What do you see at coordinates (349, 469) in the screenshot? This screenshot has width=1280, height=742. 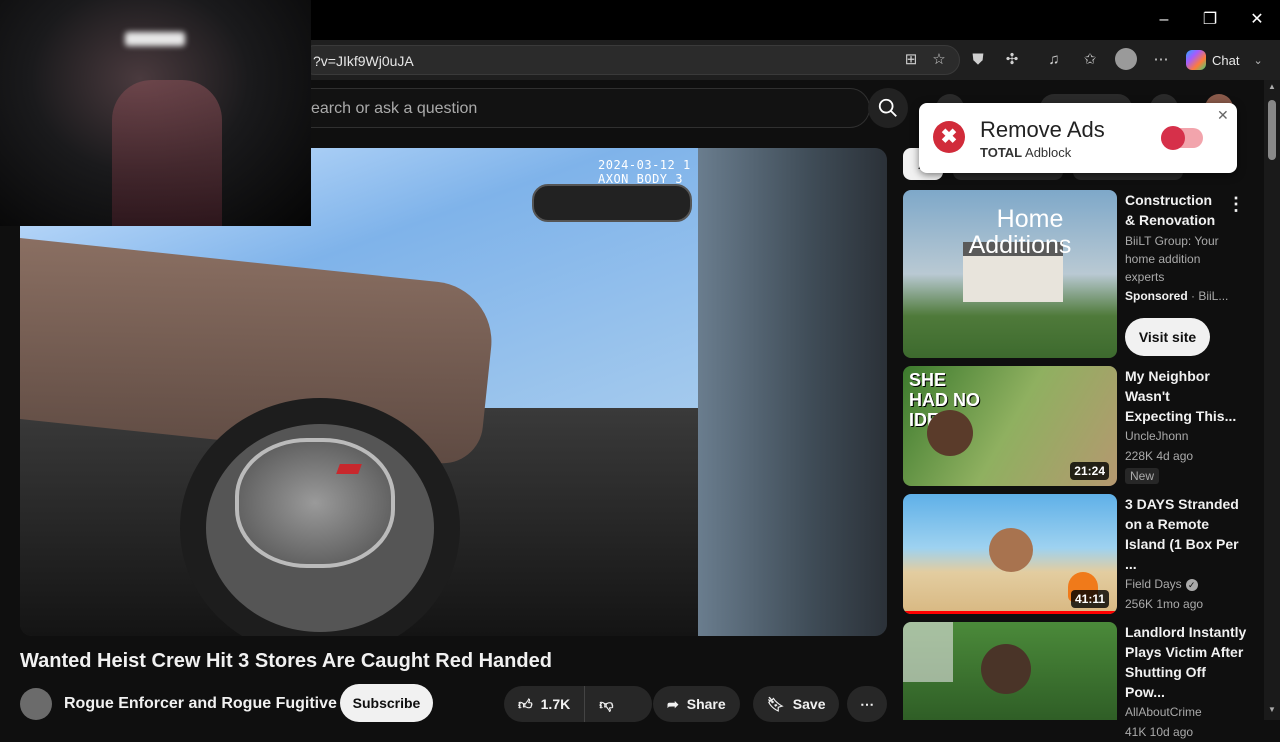 I see `video-dodge-logo` at bounding box center [349, 469].